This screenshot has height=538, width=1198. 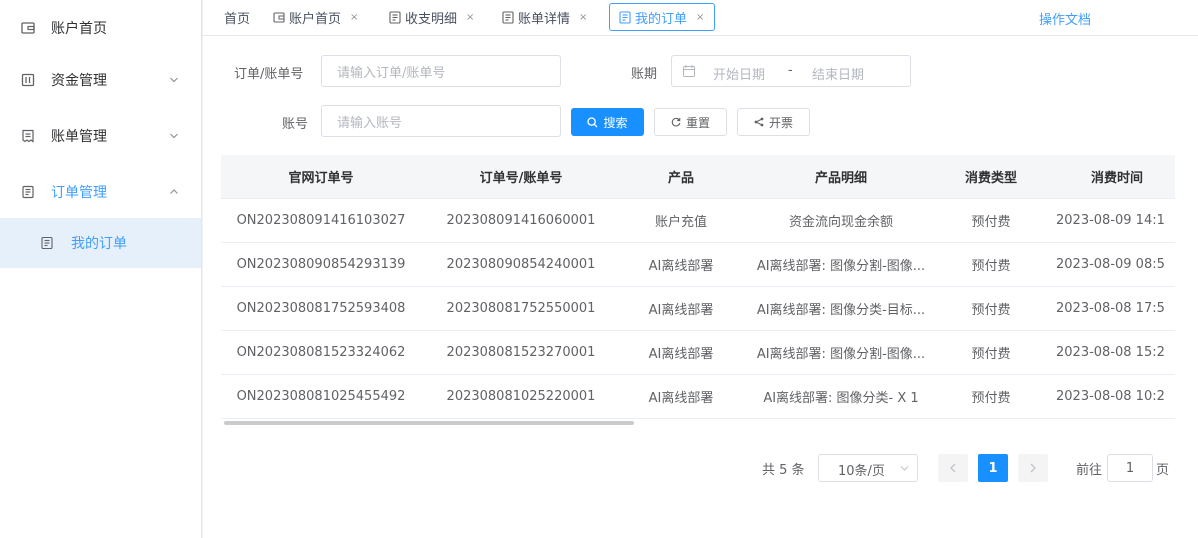 I want to click on sidebar-item-fund-management: 资金管理, so click(x=100, y=80).